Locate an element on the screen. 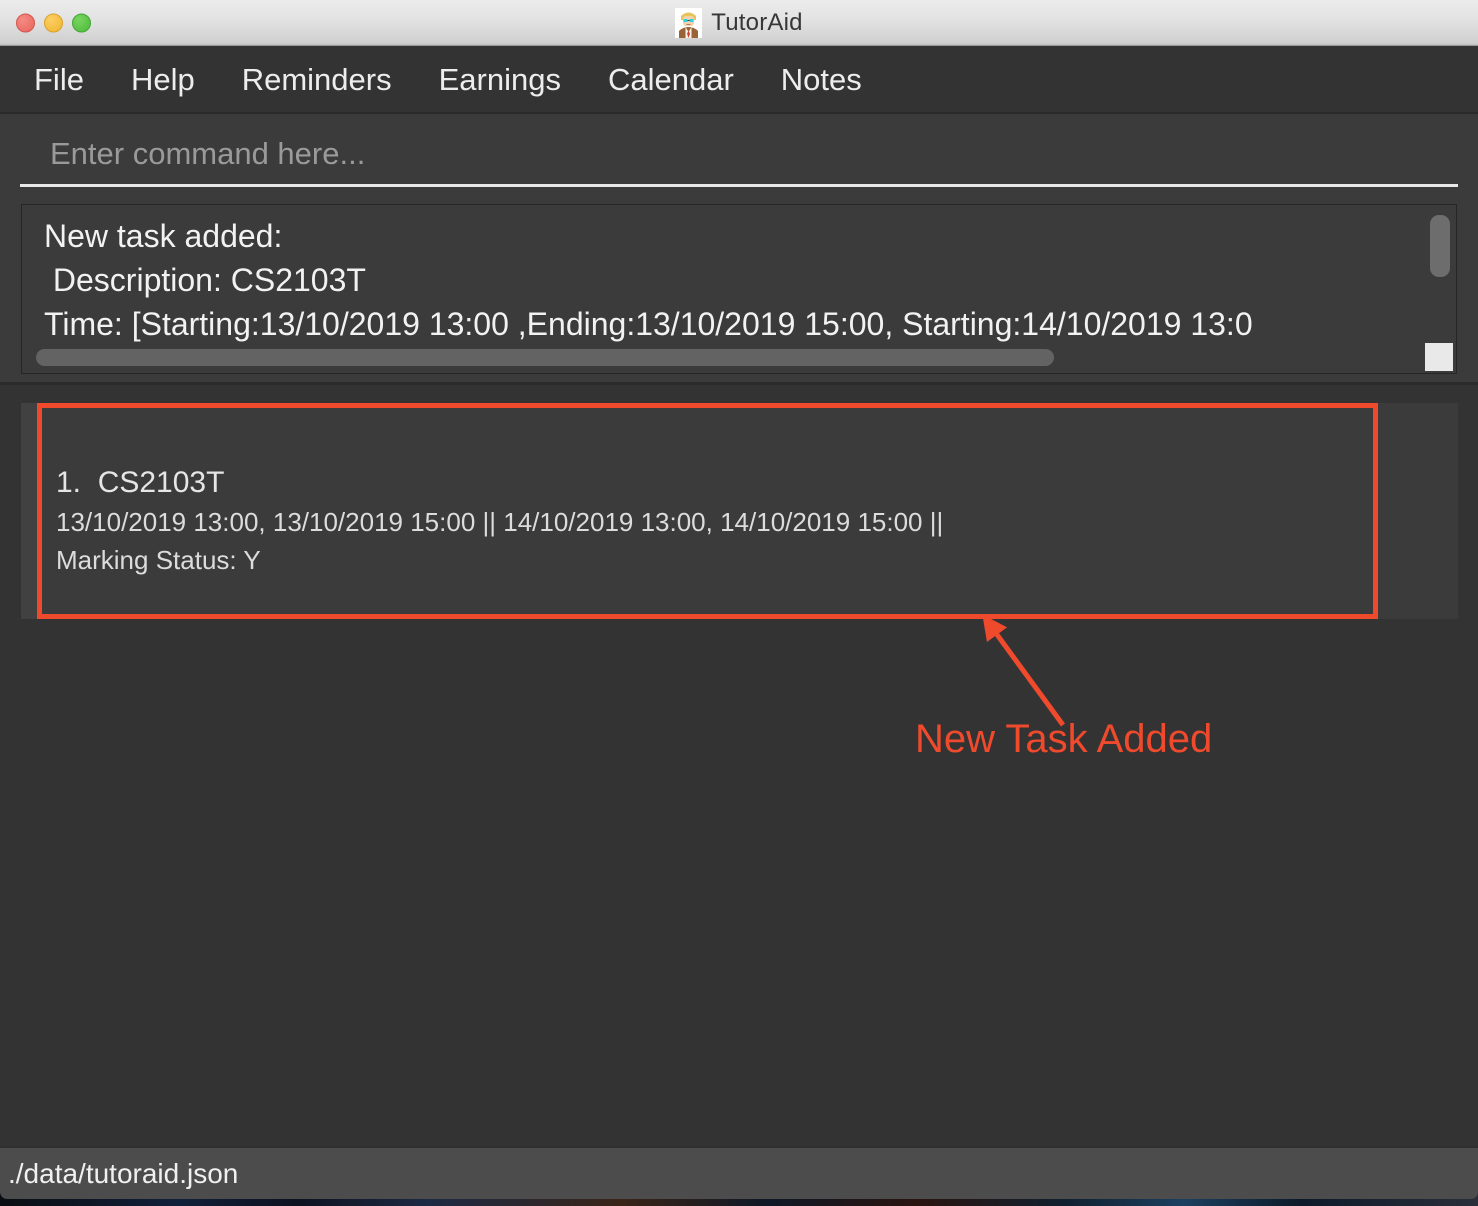  title-bar: TutorAid is located at coordinates (739, 23).